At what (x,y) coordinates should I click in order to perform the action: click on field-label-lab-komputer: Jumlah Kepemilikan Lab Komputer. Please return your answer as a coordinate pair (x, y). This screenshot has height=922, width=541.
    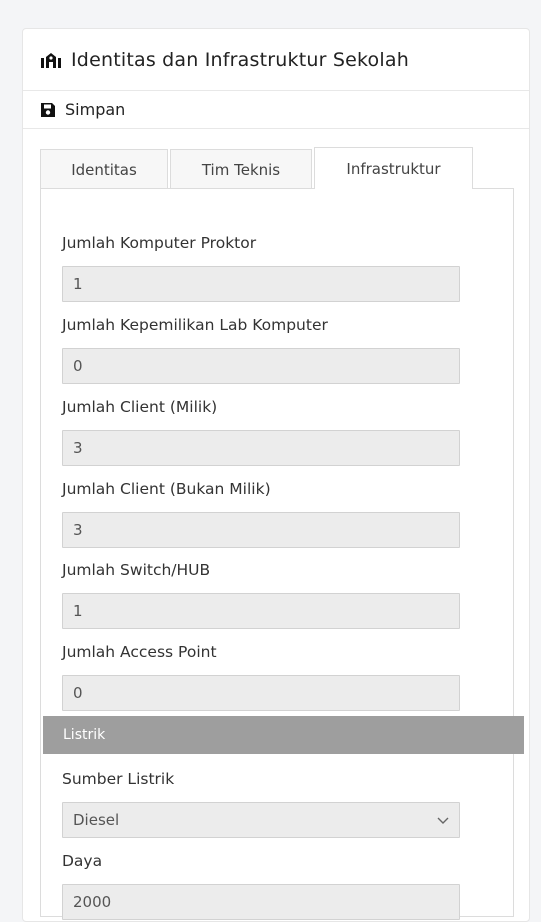
    Looking at the image, I should click on (195, 325).